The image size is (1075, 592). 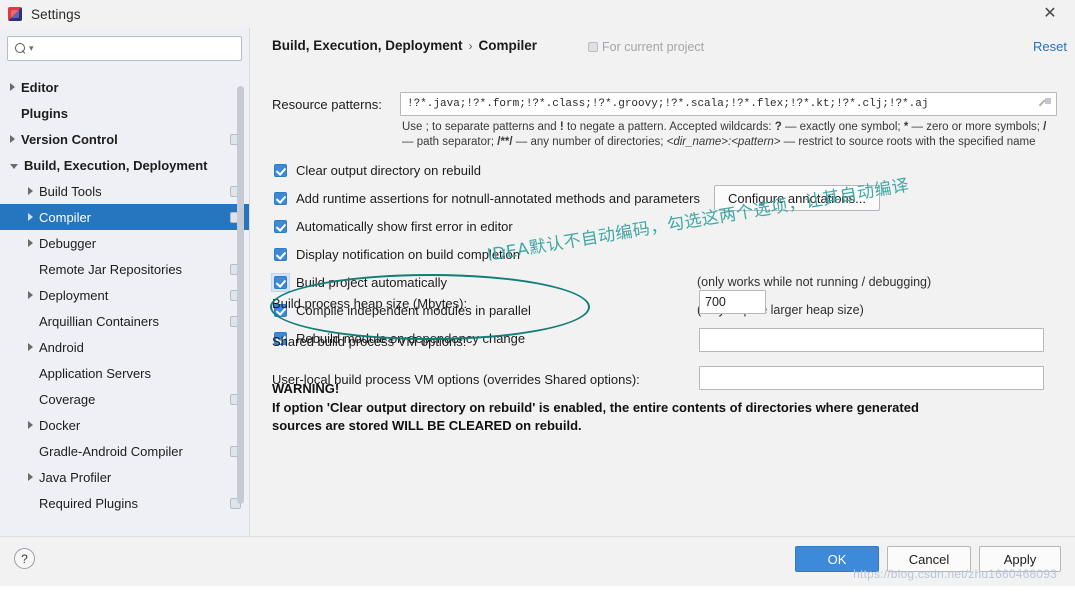 I want to click on checkbox-row-clear-output-directory-on: Clear output directory on rebuild, so click(x=667, y=170).